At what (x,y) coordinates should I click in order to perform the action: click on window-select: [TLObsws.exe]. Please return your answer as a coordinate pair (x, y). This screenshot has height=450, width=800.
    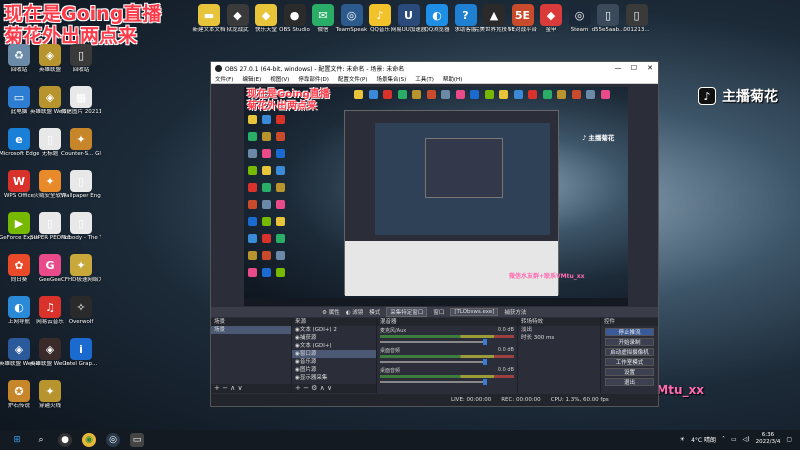
    Looking at the image, I should click on (474, 312).